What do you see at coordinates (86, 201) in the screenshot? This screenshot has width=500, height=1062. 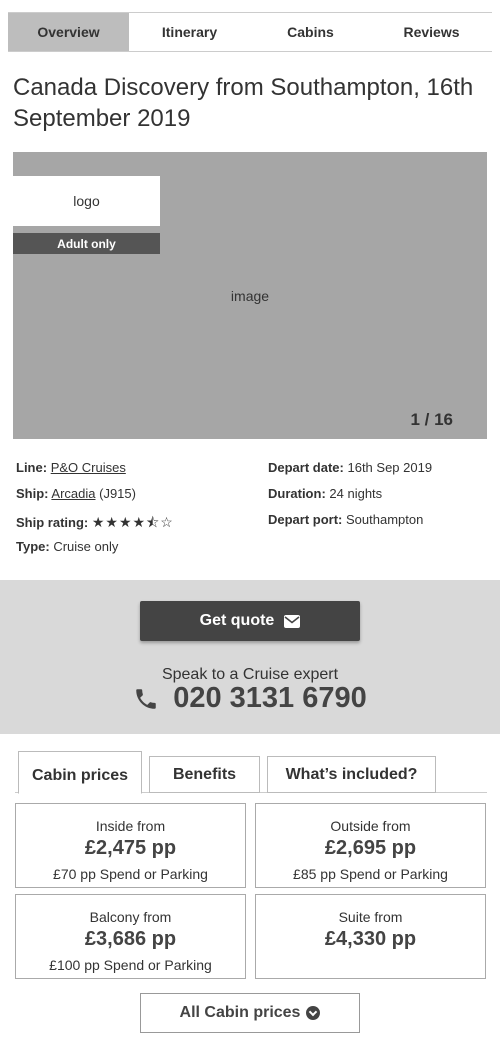 I see `cruise-line-logo: logo` at bounding box center [86, 201].